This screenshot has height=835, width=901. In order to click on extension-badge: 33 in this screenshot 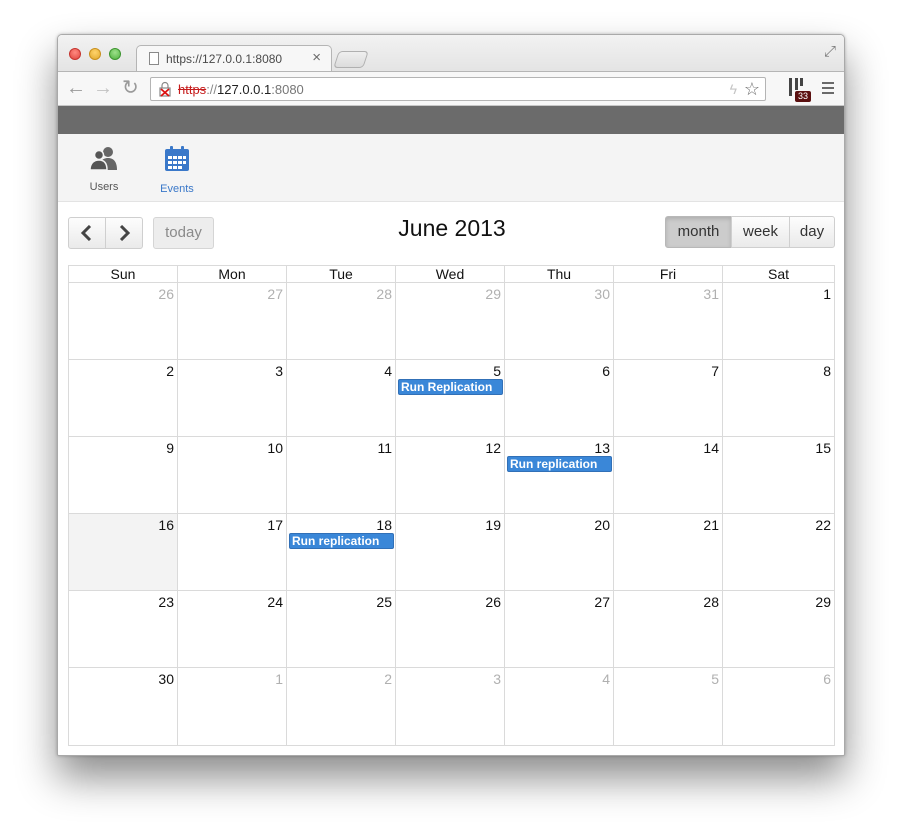, I will do `click(803, 96)`.